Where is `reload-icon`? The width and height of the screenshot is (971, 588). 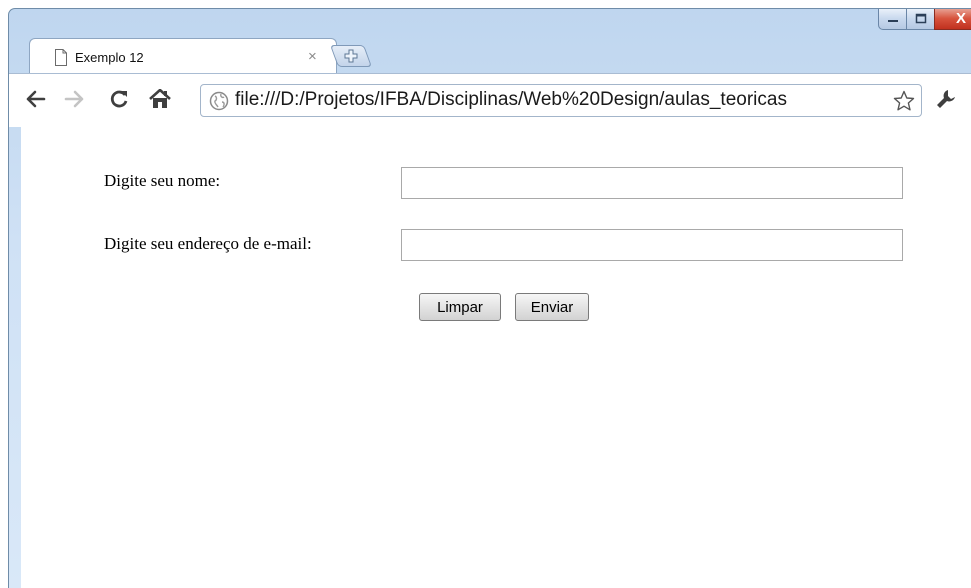
reload-icon is located at coordinates (119, 99).